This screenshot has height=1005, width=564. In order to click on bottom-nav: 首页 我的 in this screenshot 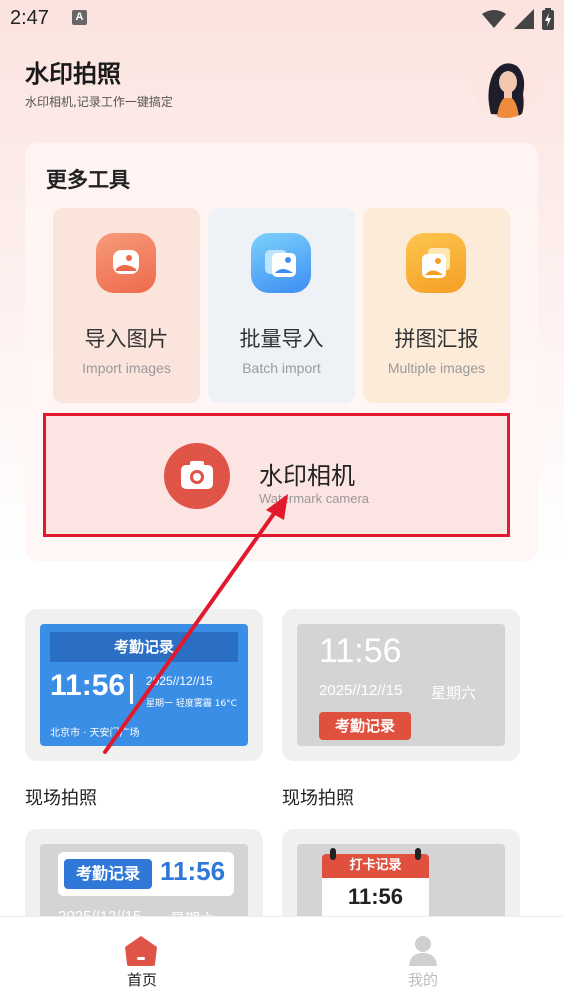, I will do `click(282, 960)`.